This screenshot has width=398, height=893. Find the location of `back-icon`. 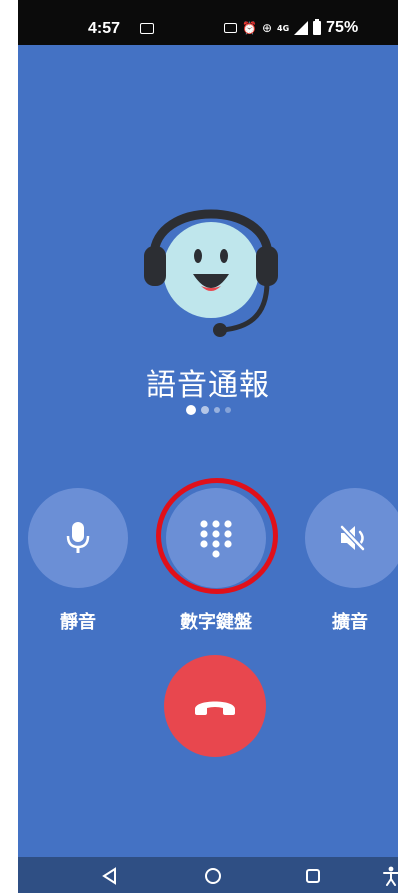

back-icon is located at coordinates (109, 876).